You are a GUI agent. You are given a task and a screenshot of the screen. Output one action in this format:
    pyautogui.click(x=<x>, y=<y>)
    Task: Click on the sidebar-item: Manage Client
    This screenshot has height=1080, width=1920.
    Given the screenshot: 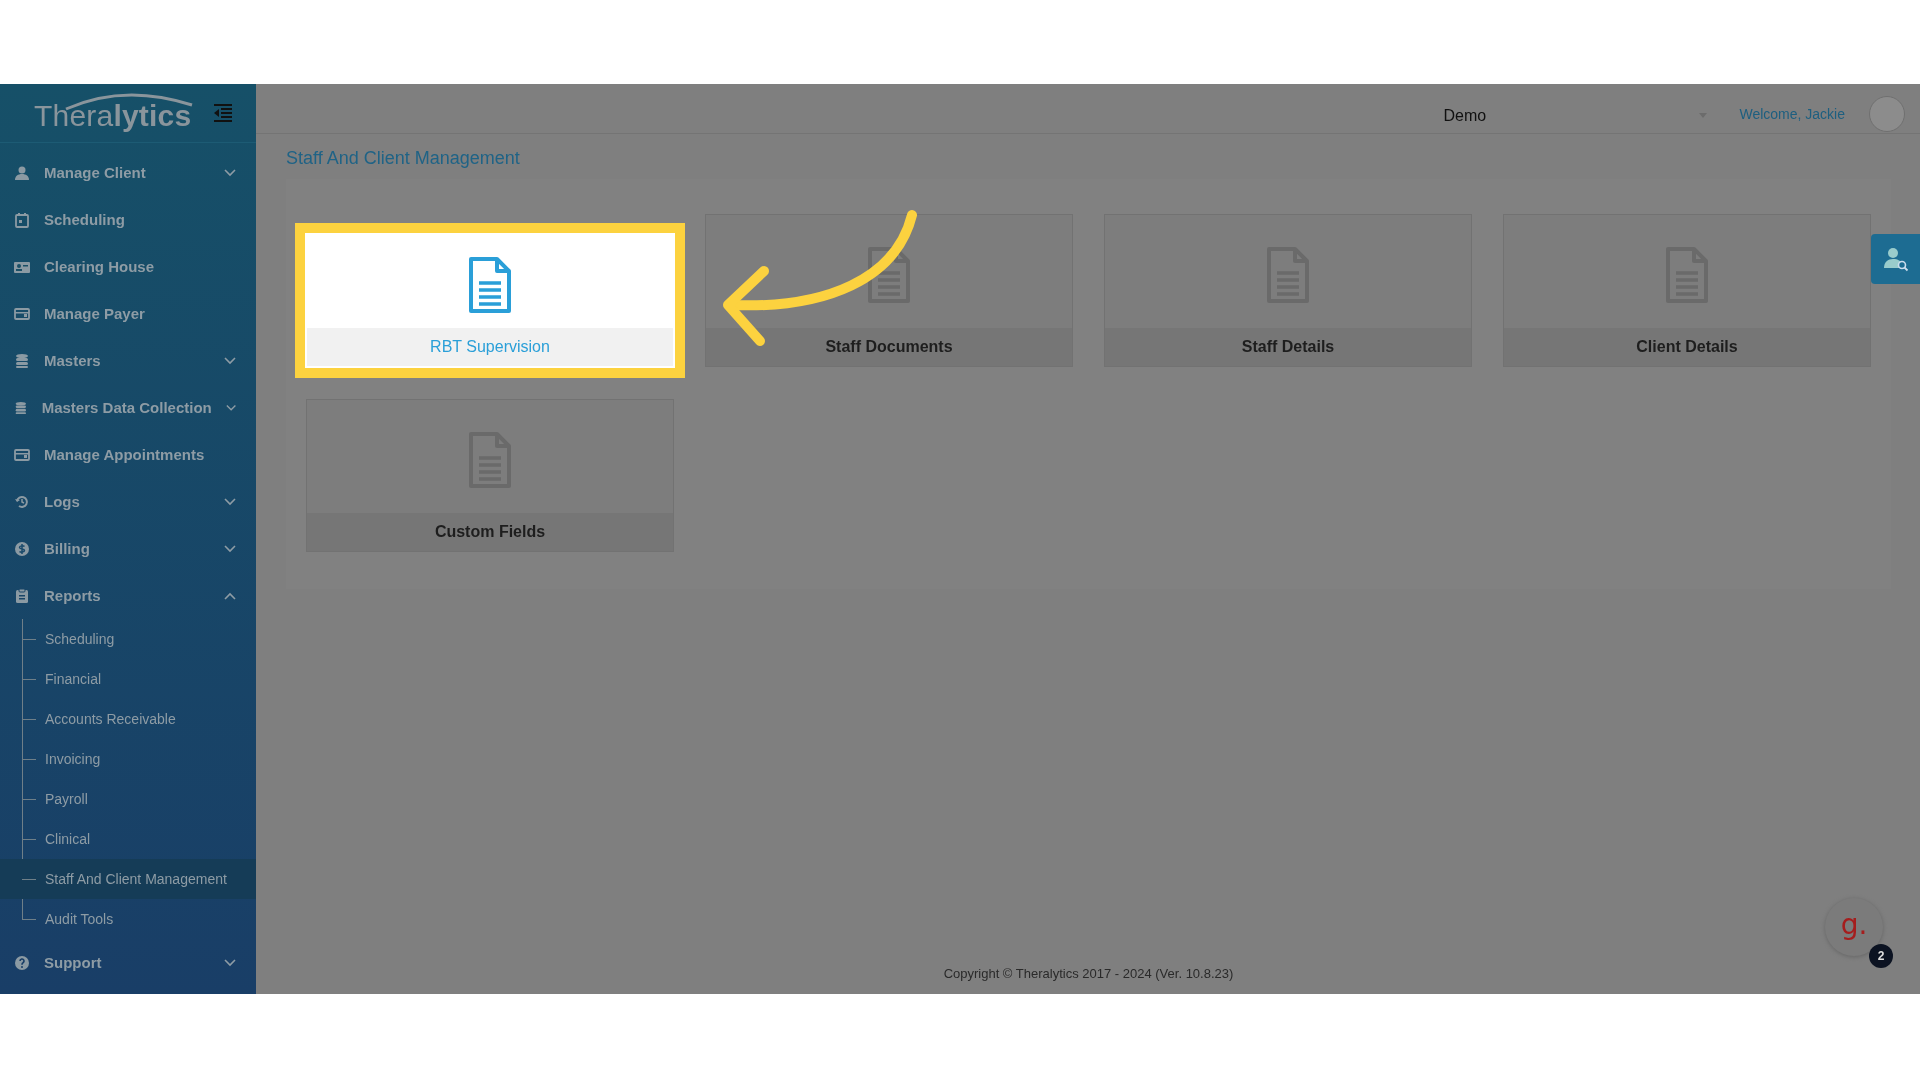 What is the action you would take?
    pyautogui.click(x=128, y=172)
    